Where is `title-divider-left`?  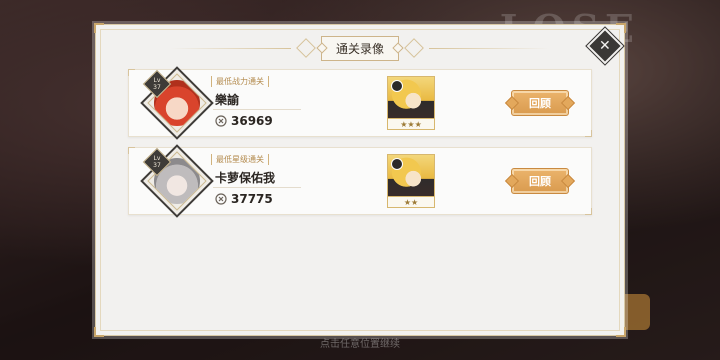 title-divider-left is located at coordinates (230, 48).